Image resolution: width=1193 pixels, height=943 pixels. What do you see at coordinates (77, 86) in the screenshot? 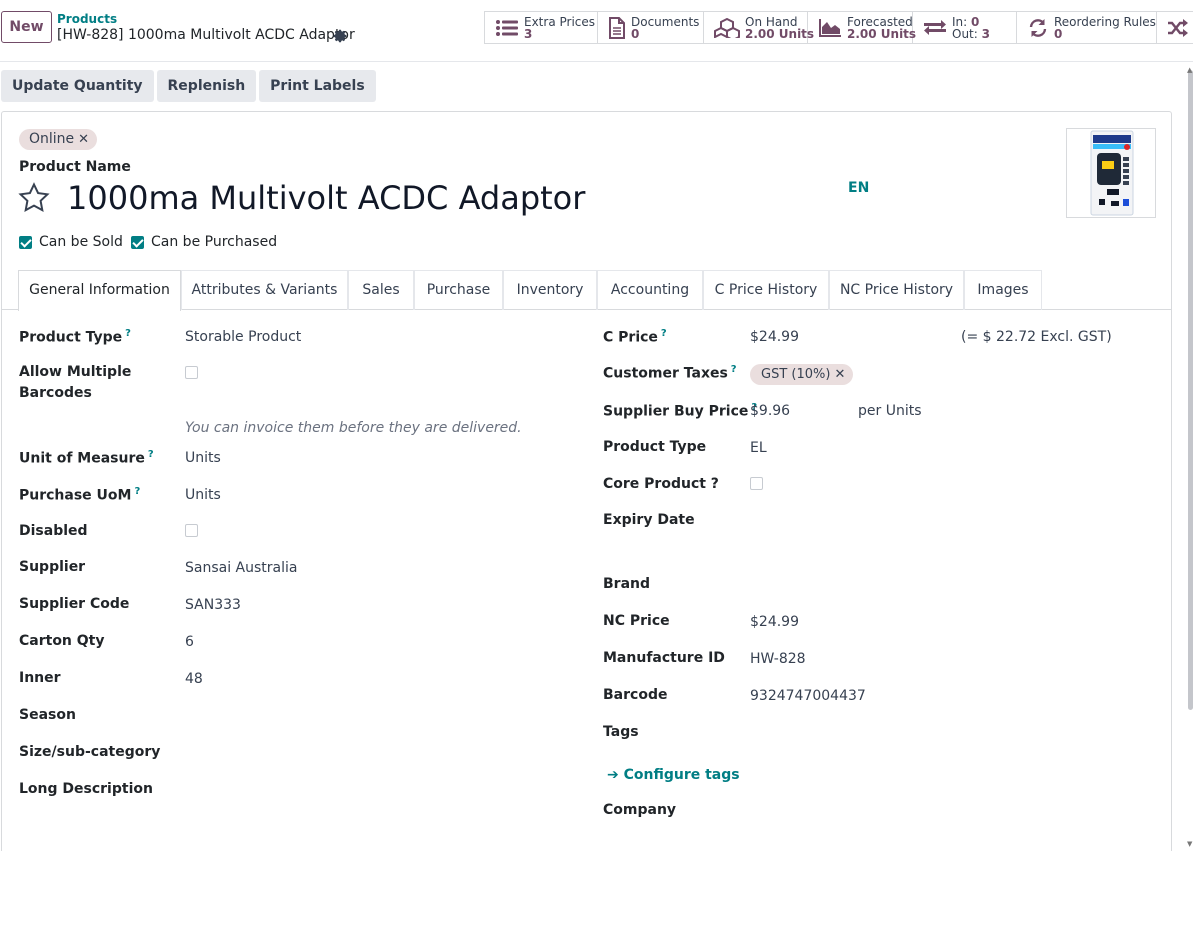
I see `update-quantity-button: Update Quantity` at bounding box center [77, 86].